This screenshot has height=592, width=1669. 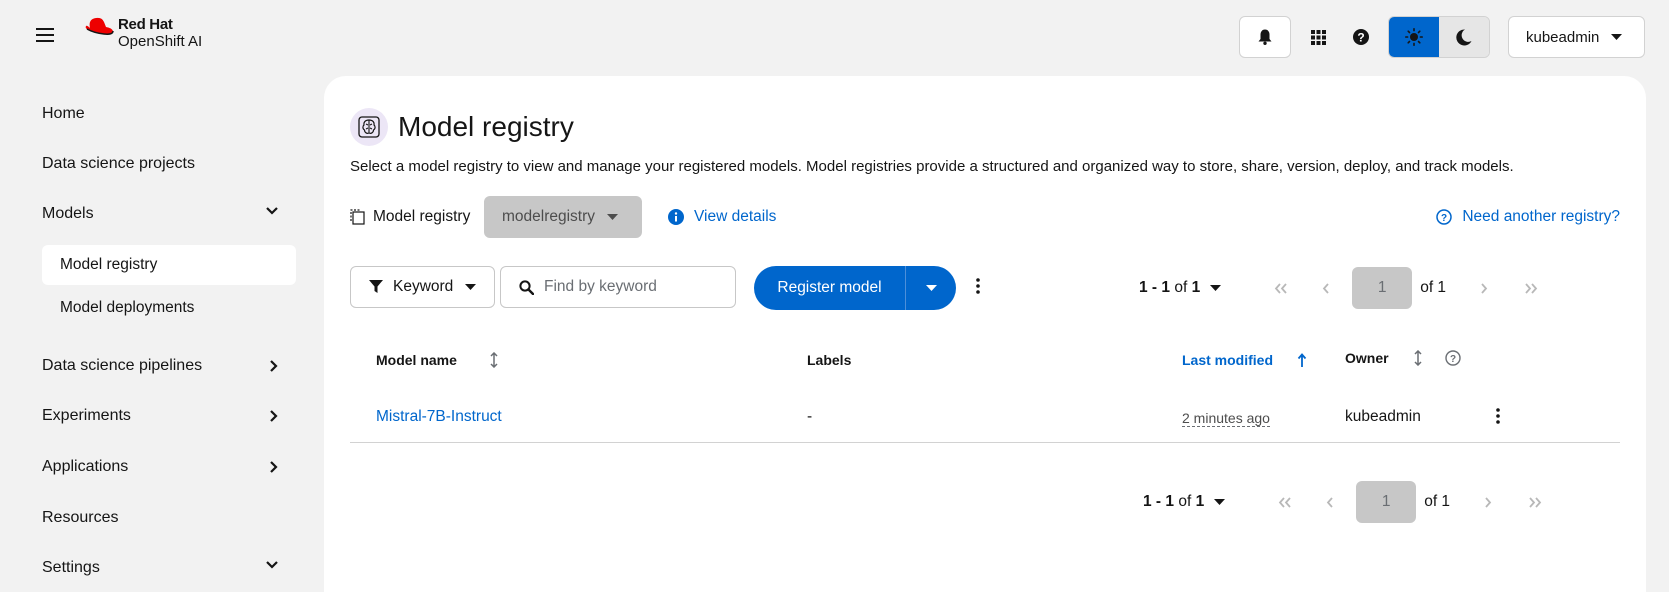 I want to click on column-header-owner: Owner ?, so click(x=1403, y=358).